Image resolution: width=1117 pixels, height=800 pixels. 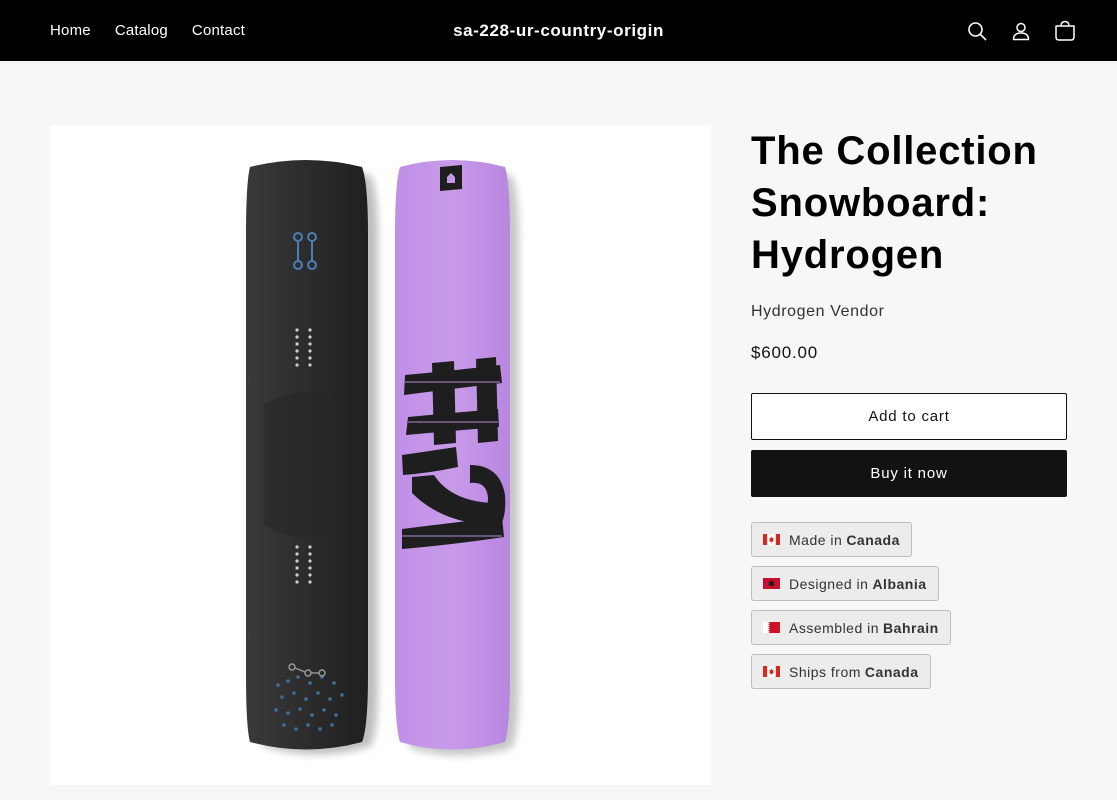 What do you see at coordinates (894, 203) in the screenshot?
I see `product-title: The Collection Snowboard: Hydrogen` at bounding box center [894, 203].